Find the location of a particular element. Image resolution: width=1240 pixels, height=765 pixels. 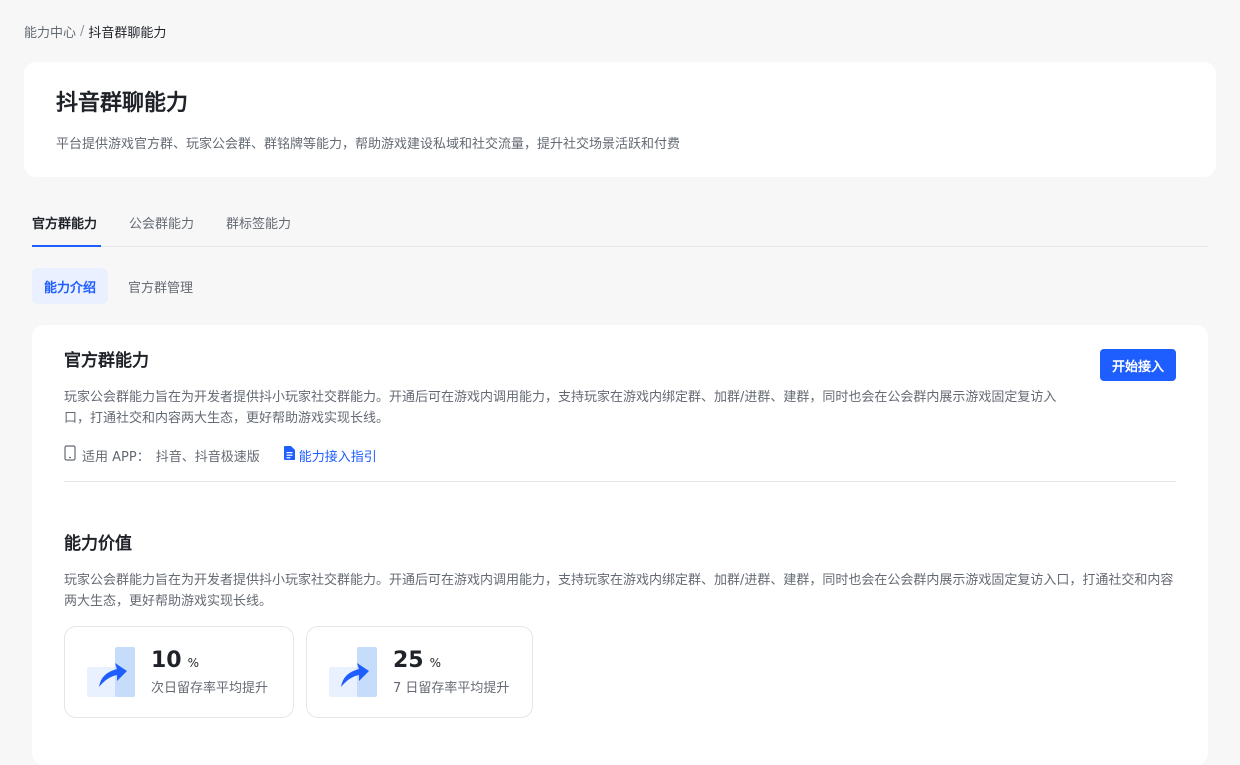

start-integration-button: 开始接入 is located at coordinates (1137, 365).